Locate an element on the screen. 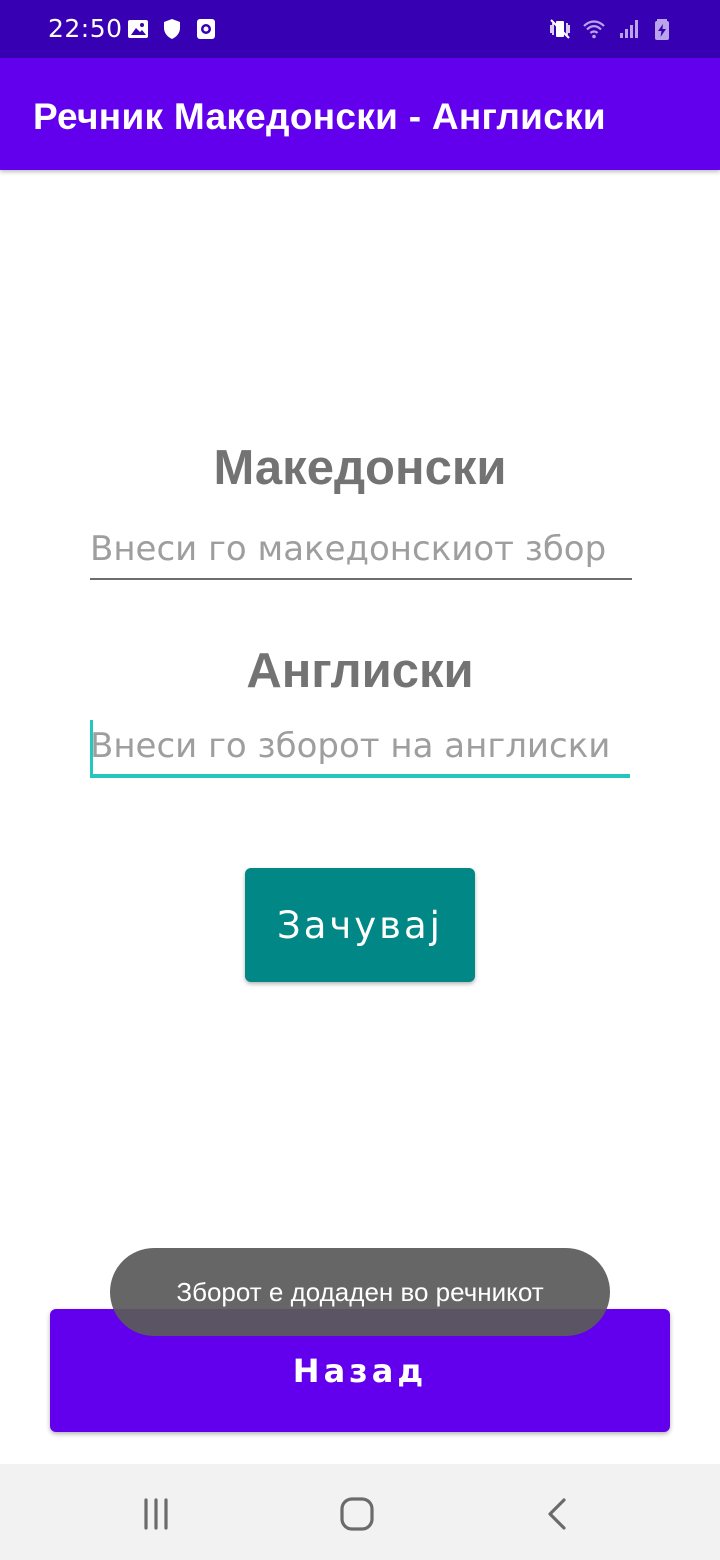 The image size is (720, 1560). screen-record-icon is located at coordinates (206, 29).